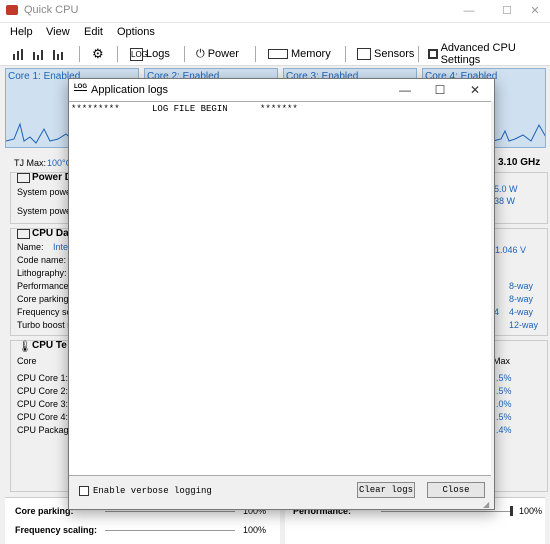  I want to click on cpu-data-row-label: Code name:, so click(42, 260).